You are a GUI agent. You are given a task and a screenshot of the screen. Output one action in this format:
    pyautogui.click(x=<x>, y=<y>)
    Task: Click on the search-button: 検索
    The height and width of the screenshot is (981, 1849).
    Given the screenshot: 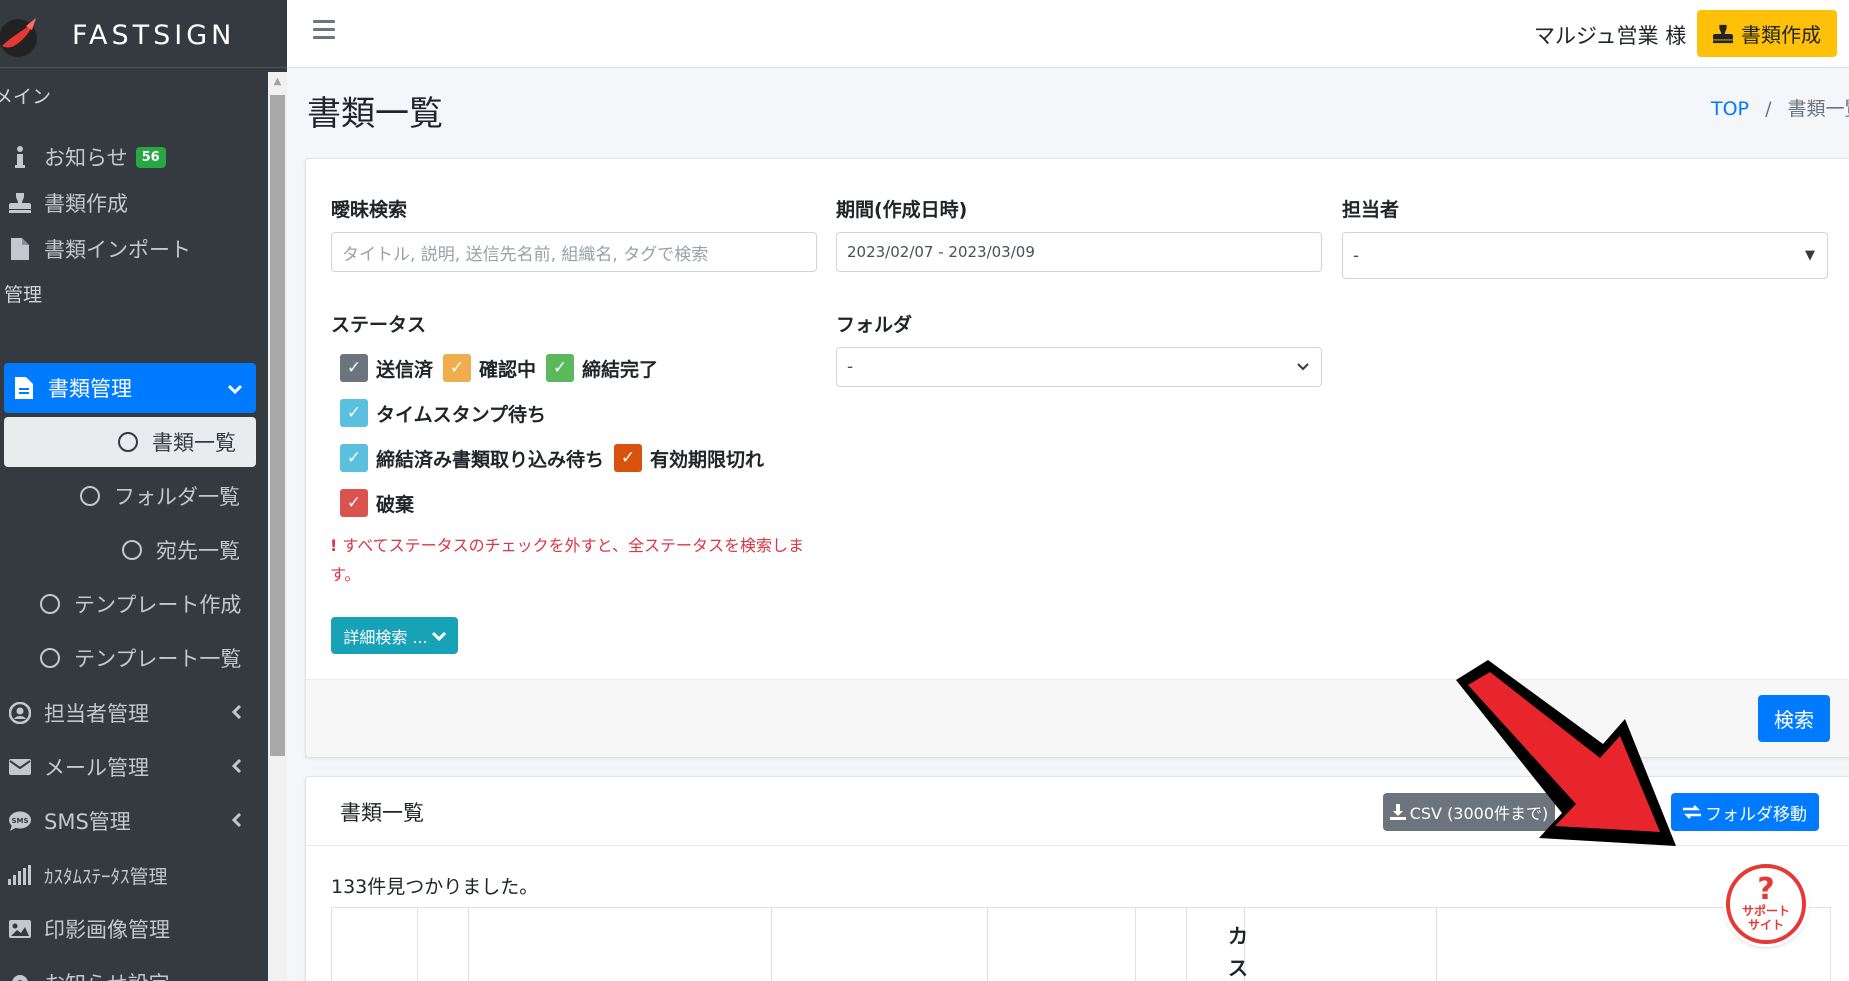 What is the action you would take?
    pyautogui.click(x=1794, y=718)
    